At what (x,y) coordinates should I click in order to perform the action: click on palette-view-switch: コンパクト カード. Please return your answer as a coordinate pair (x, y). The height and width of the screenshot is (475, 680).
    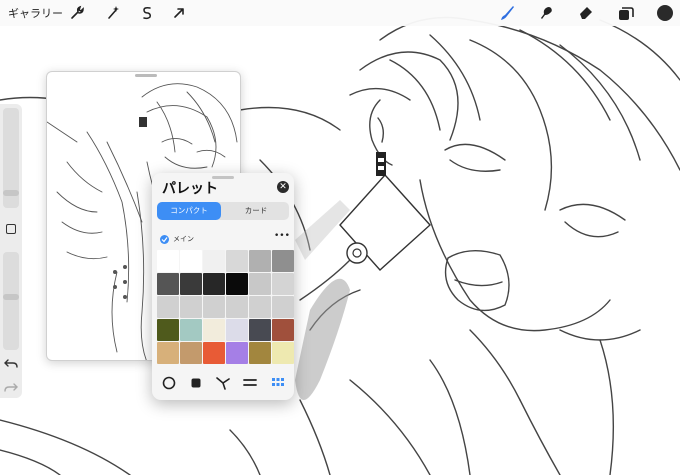
    Looking at the image, I should click on (223, 211).